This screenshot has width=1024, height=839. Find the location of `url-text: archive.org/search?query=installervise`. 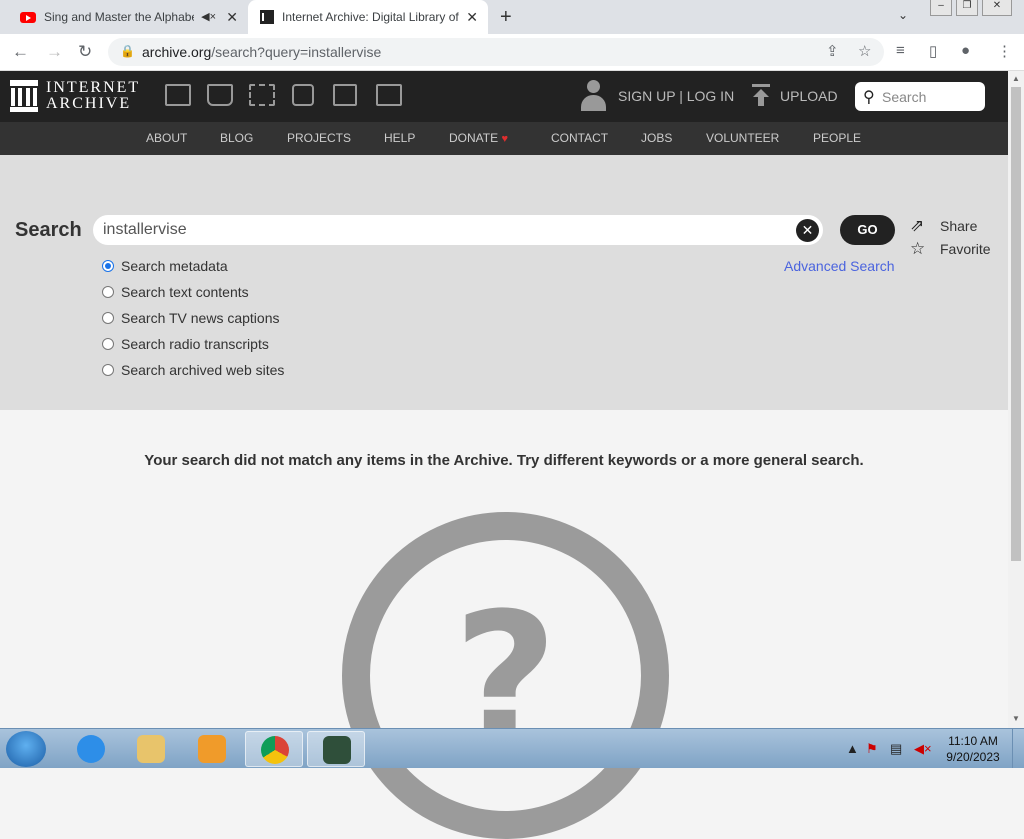

url-text: archive.org/search?query=installervise is located at coordinates (261, 52).